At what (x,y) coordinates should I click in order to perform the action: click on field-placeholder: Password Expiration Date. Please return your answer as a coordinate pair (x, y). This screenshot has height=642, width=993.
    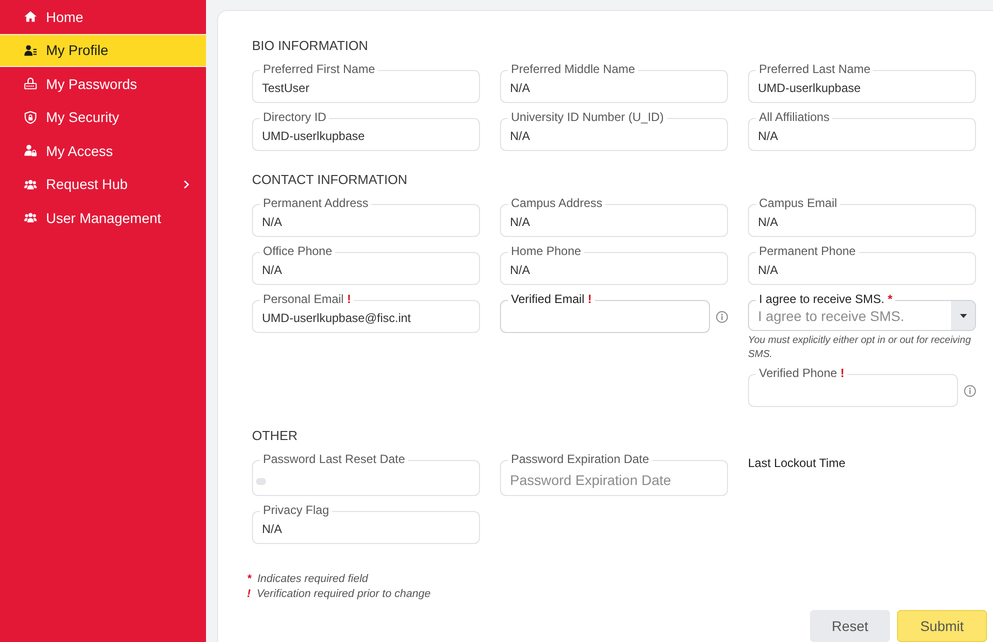
    Looking at the image, I should click on (591, 479).